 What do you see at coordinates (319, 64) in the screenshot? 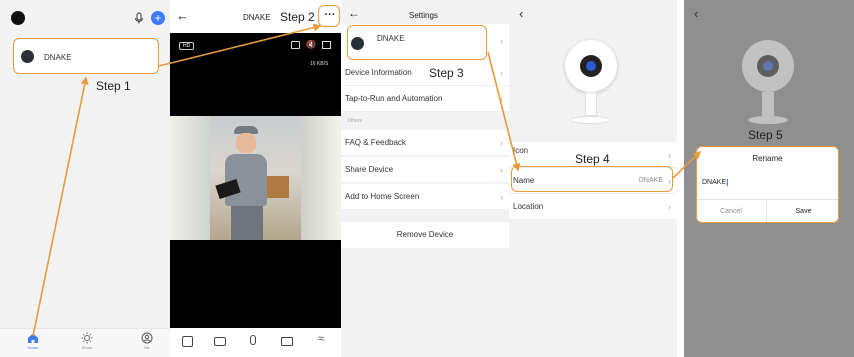
I see `speed-readout: 16 KB/S` at bounding box center [319, 64].